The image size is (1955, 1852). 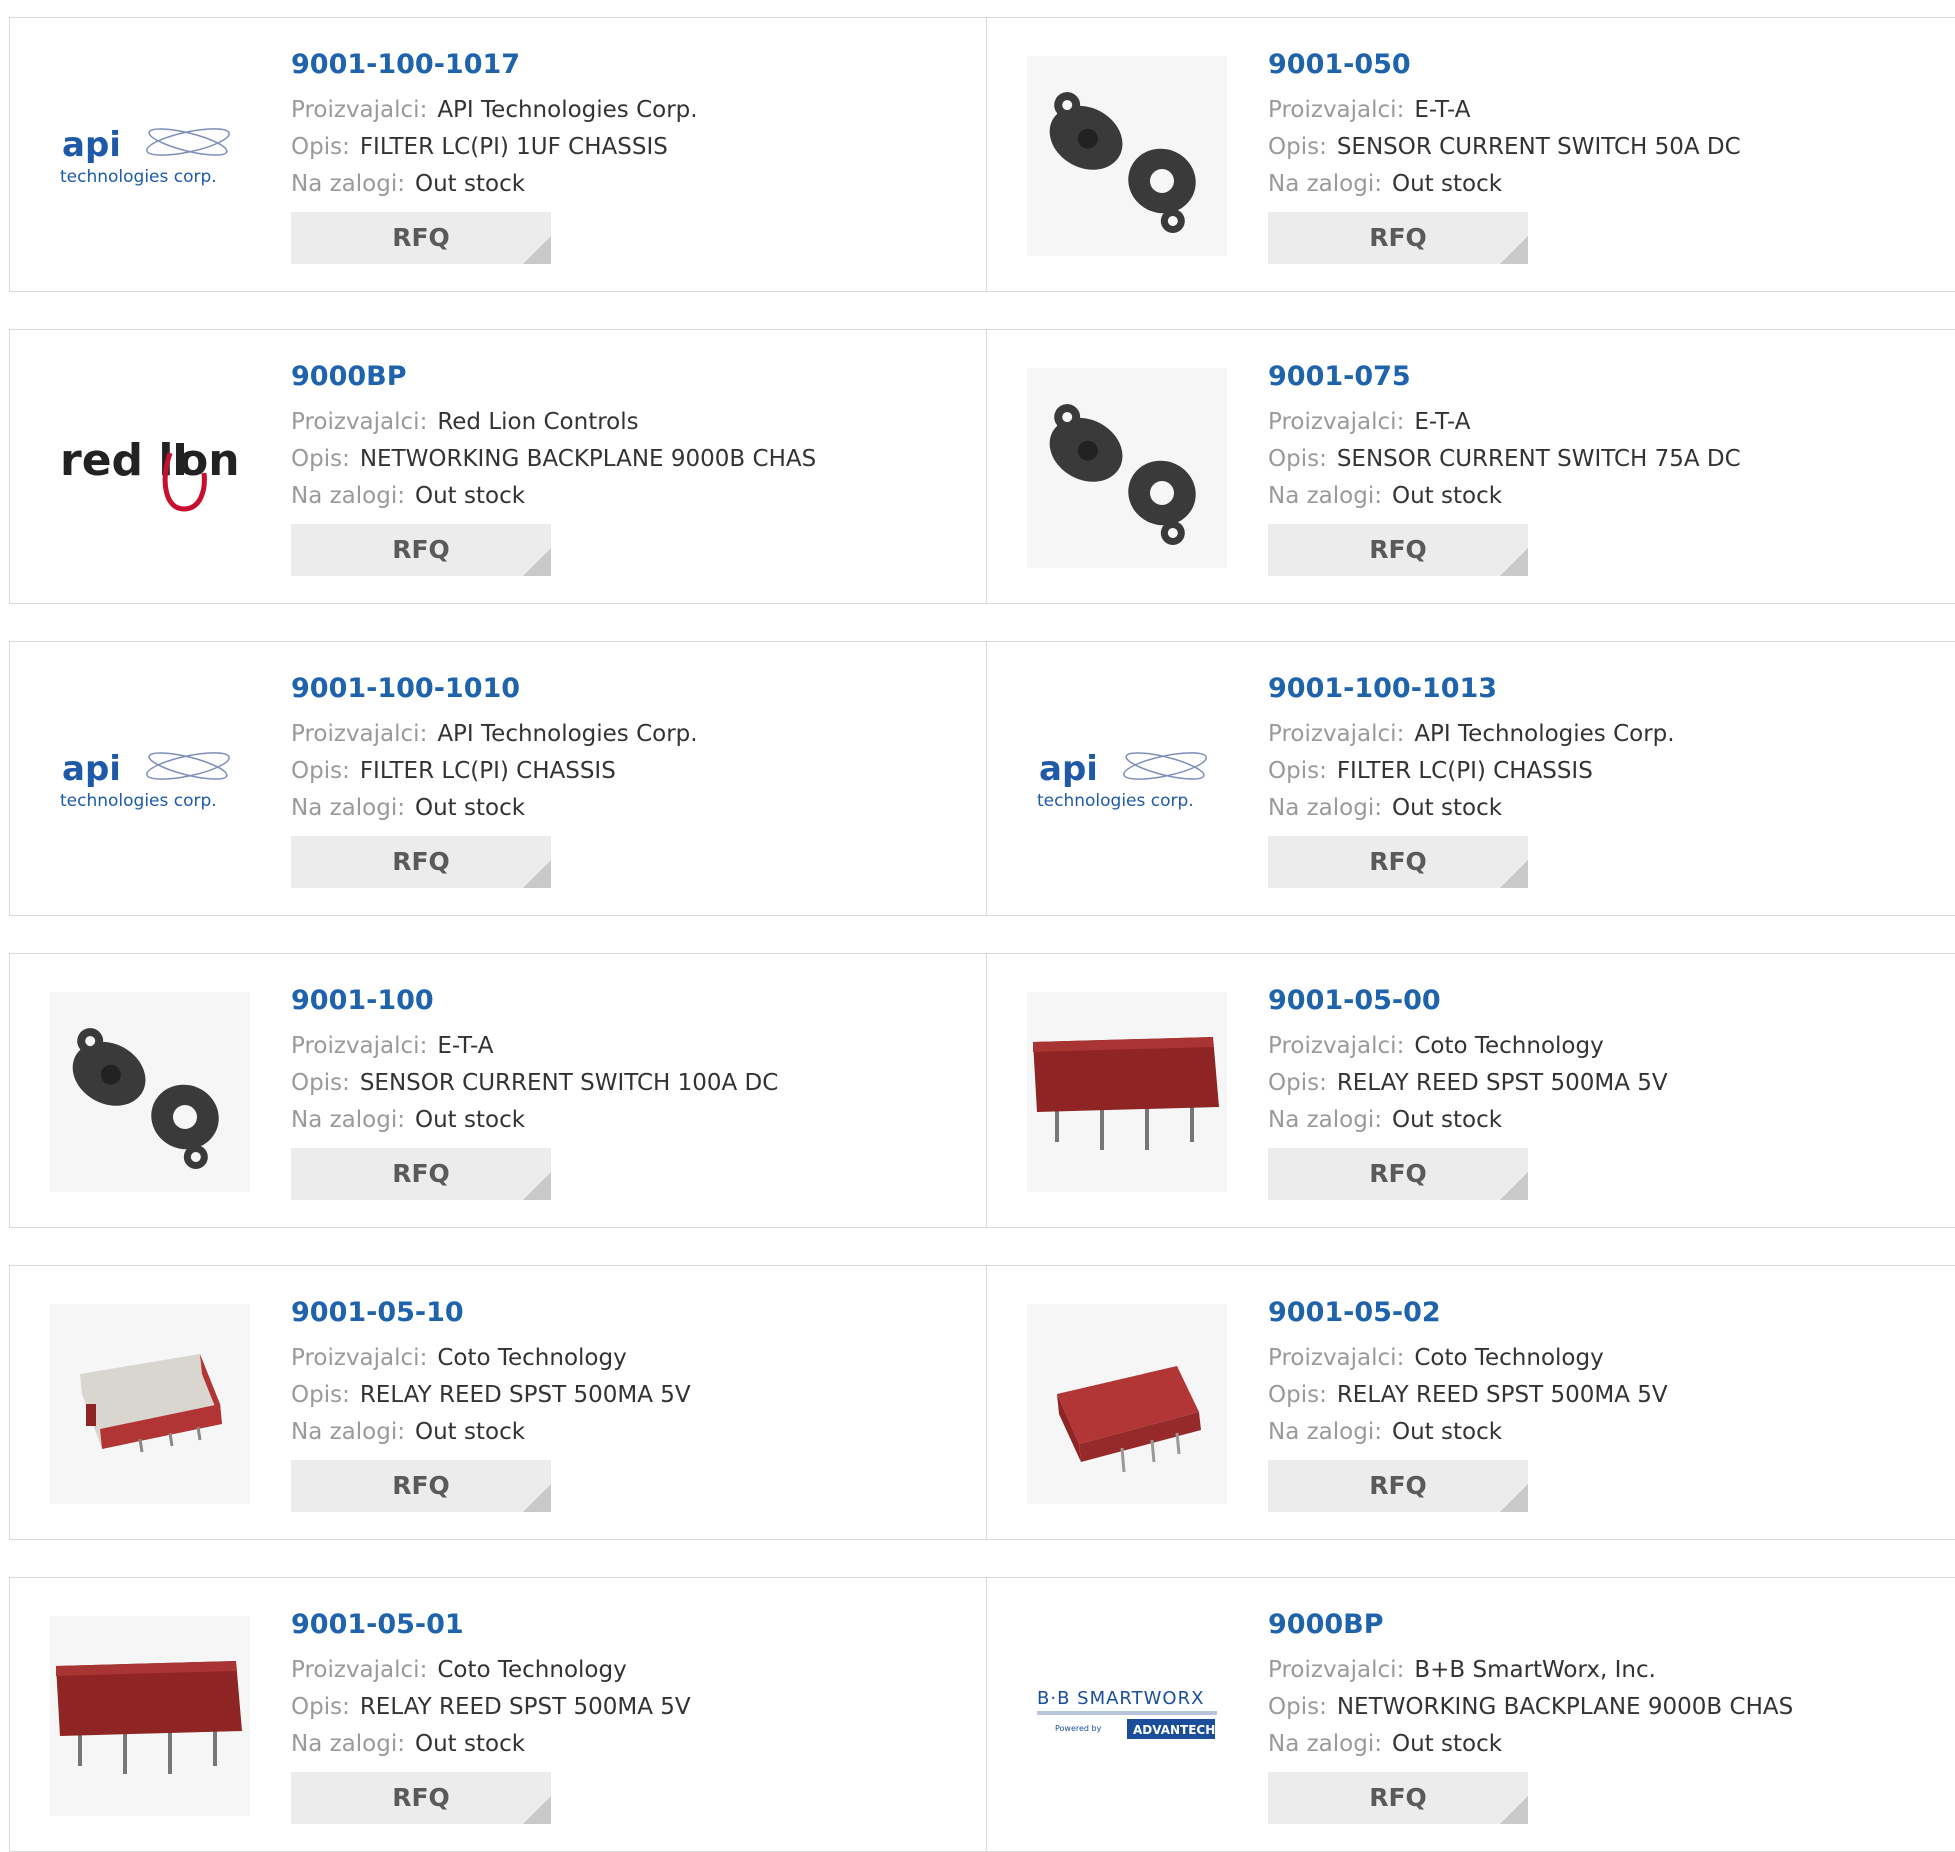 I want to click on reed-relay-grey-photo, so click(x=150, y=1404).